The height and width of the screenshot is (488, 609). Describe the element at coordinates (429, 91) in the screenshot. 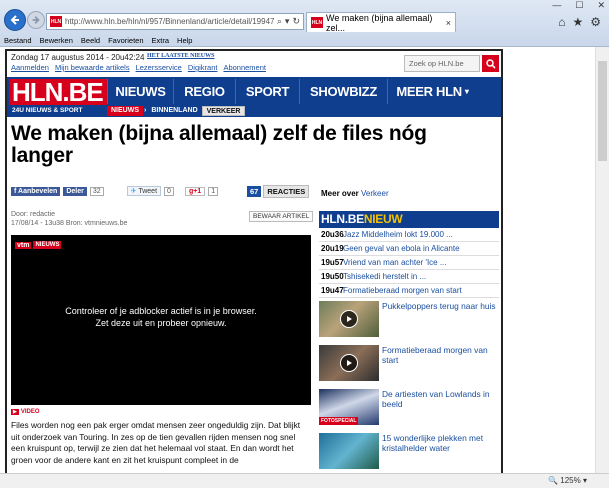

I see `nav-meer-hln-label: MEER HLN` at that location.